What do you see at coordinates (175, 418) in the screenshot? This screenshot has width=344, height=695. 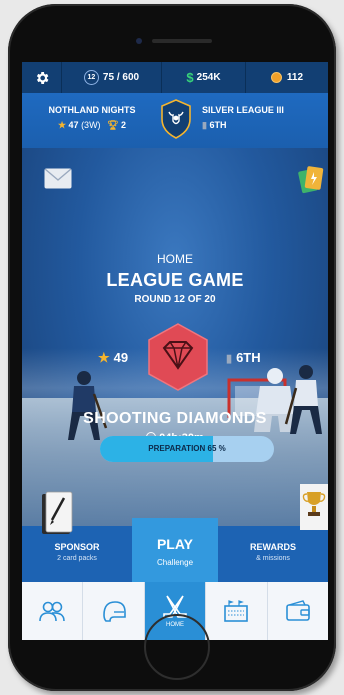 I see `opponent-name: SHOOTING DIAMONDS` at bounding box center [175, 418].